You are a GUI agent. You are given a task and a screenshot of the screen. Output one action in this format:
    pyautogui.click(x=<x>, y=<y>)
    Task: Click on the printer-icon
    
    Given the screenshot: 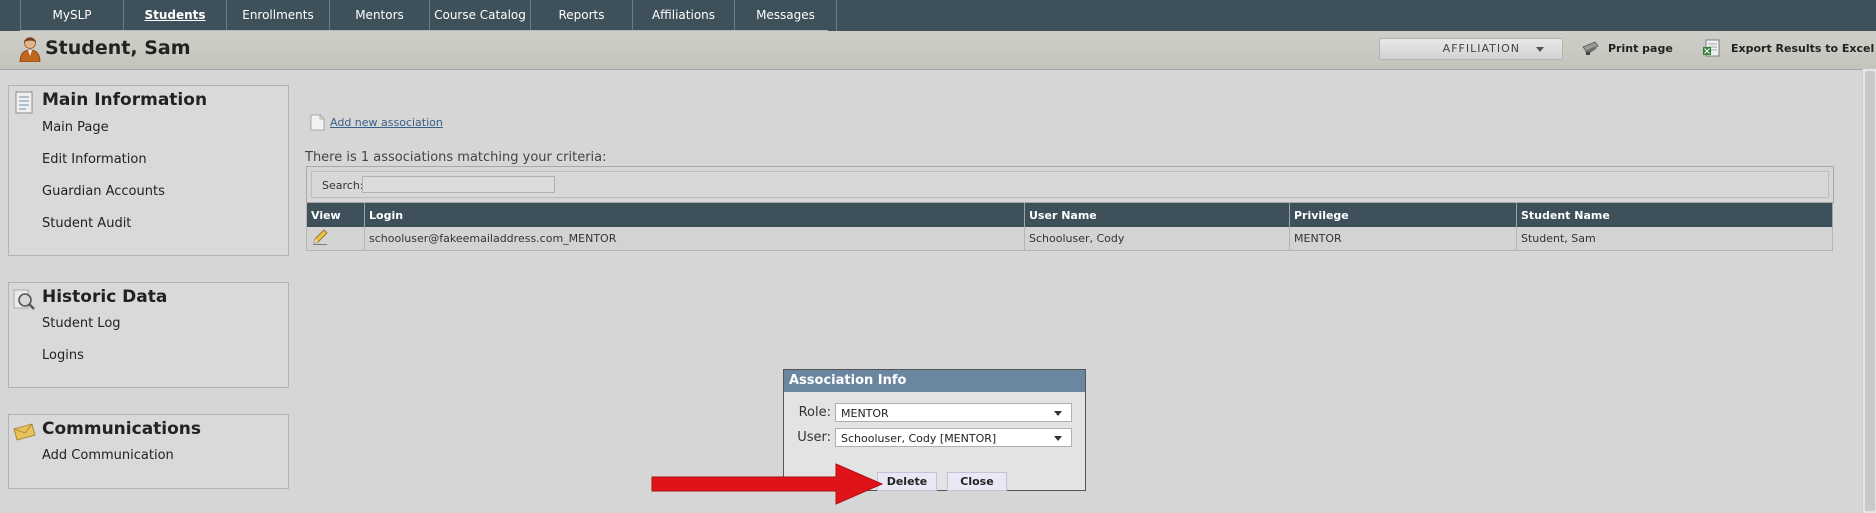 What is the action you would take?
    pyautogui.click(x=1590, y=48)
    